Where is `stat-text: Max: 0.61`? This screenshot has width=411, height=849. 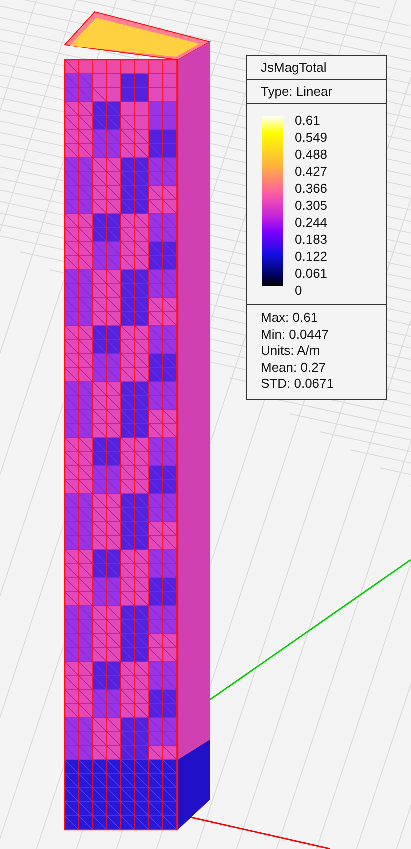
stat-text: Max: 0.61 is located at coordinates (290, 318).